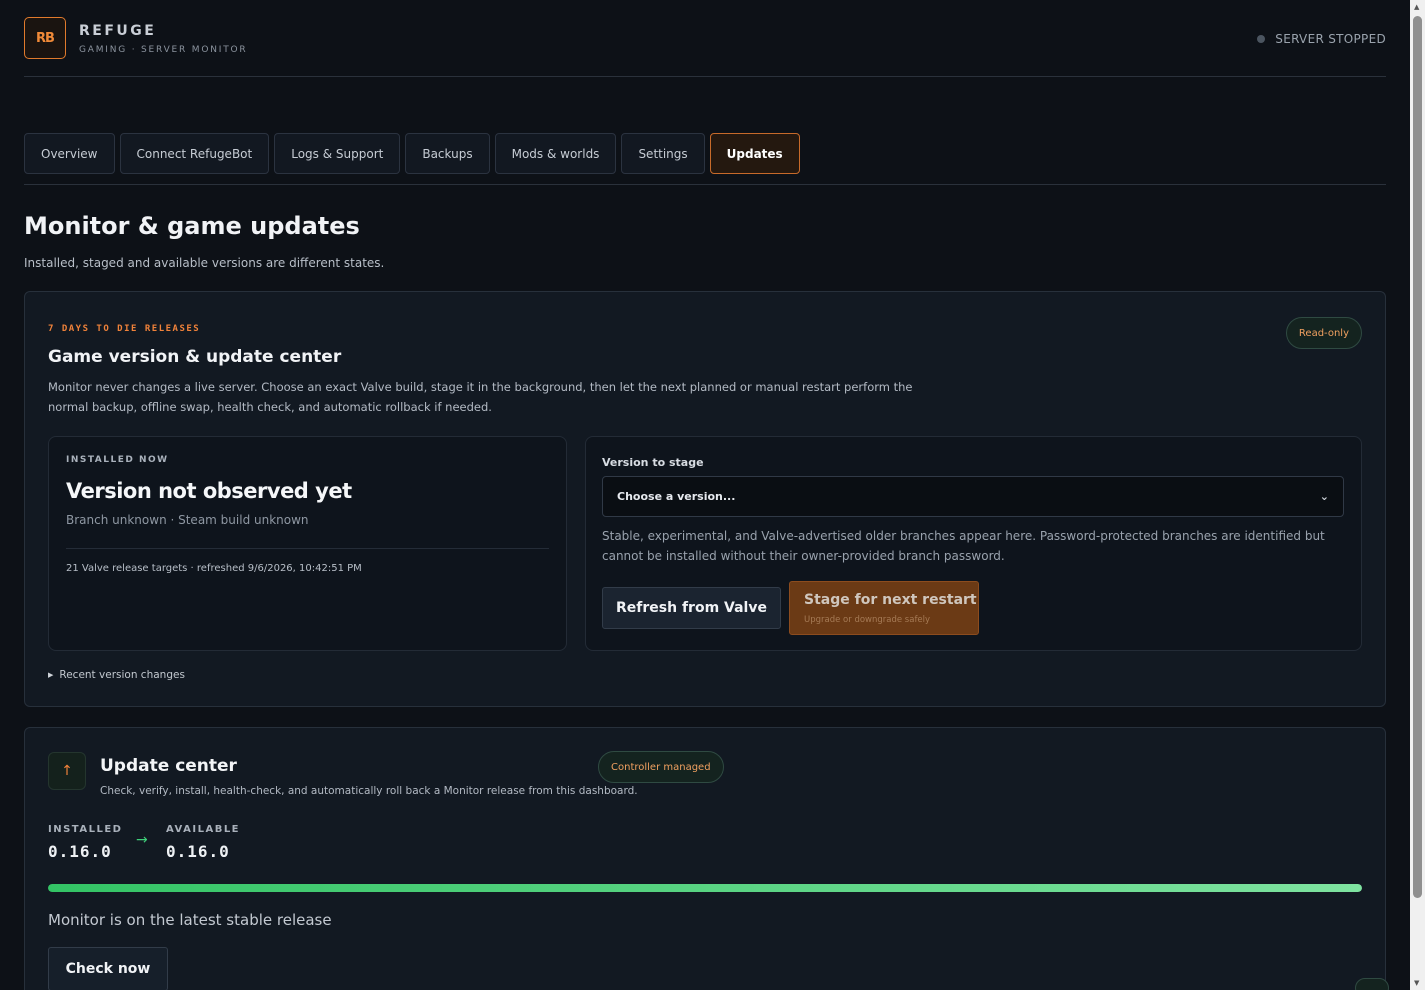 Image resolution: width=1425 pixels, height=990 pixels. I want to click on arrow-right-icon: →, so click(142, 840).